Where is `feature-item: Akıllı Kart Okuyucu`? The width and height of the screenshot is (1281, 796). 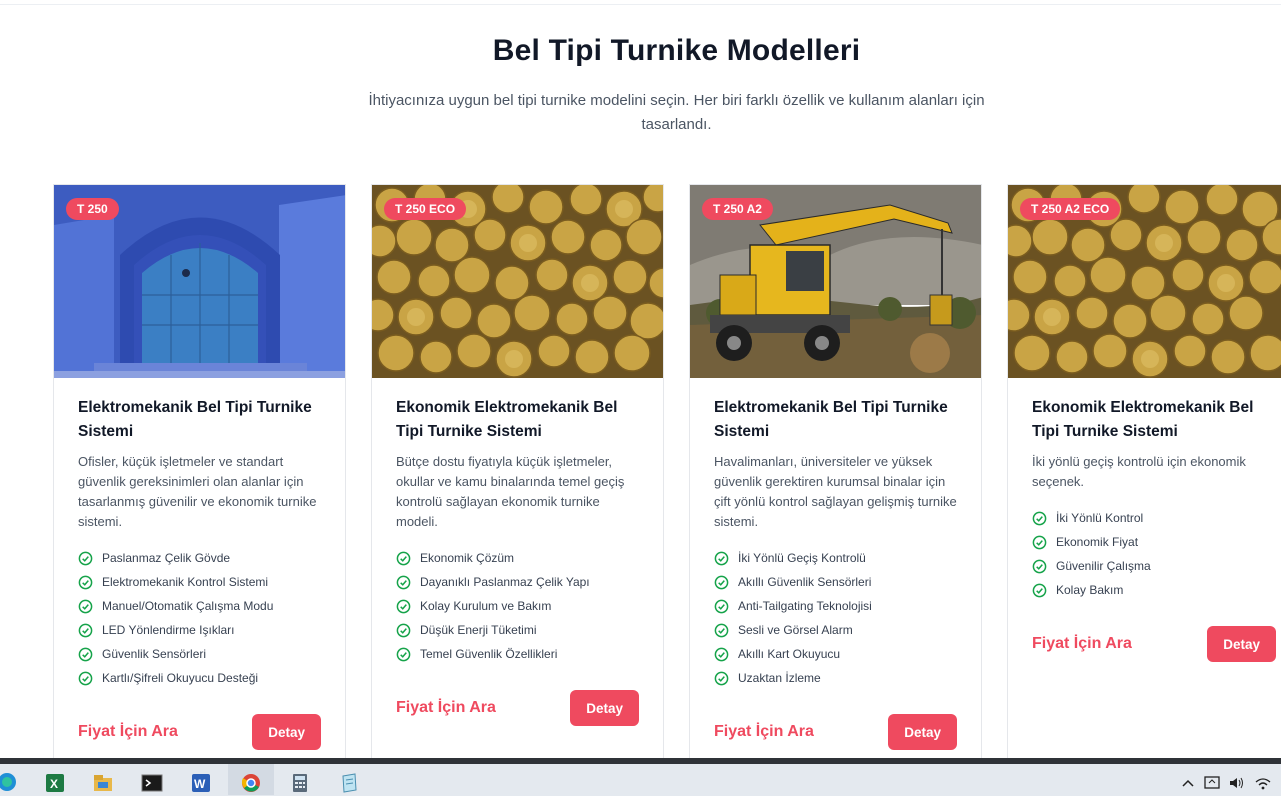 feature-item: Akıllı Kart Okuyucu is located at coordinates (835, 654).